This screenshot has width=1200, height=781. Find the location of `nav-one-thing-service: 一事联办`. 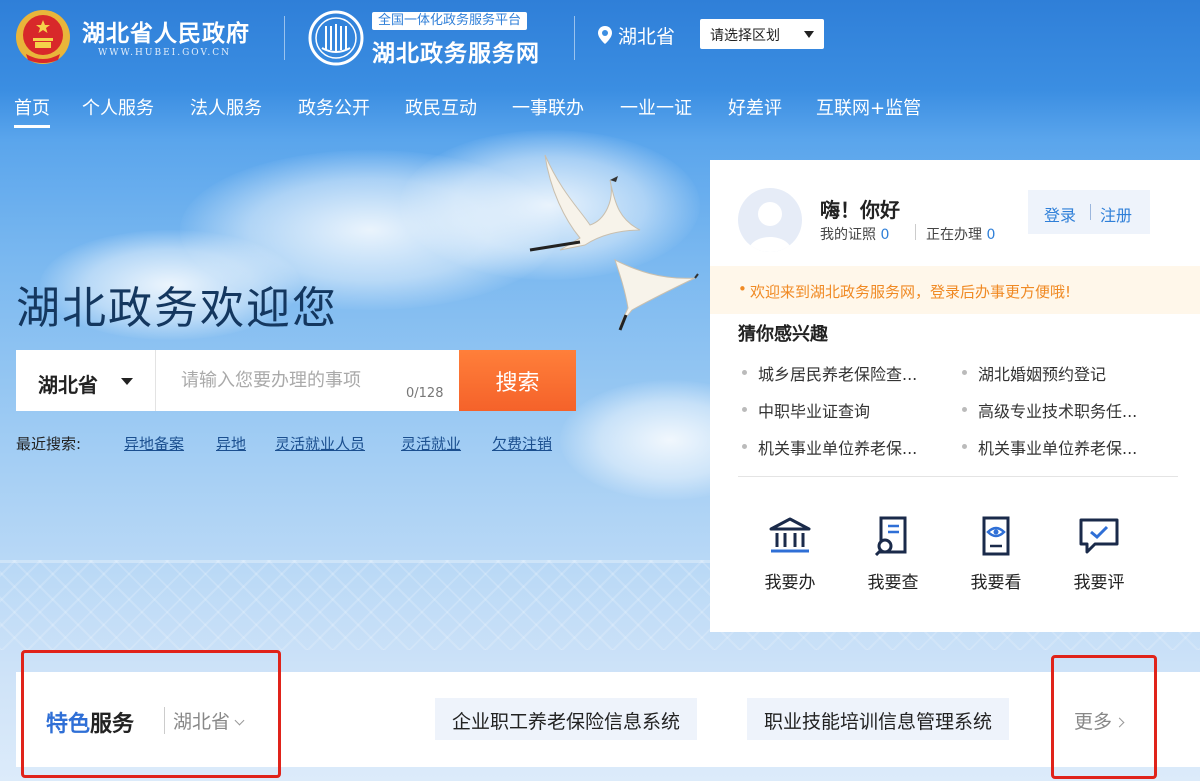

nav-one-thing-service: 一事联办 is located at coordinates (548, 111).